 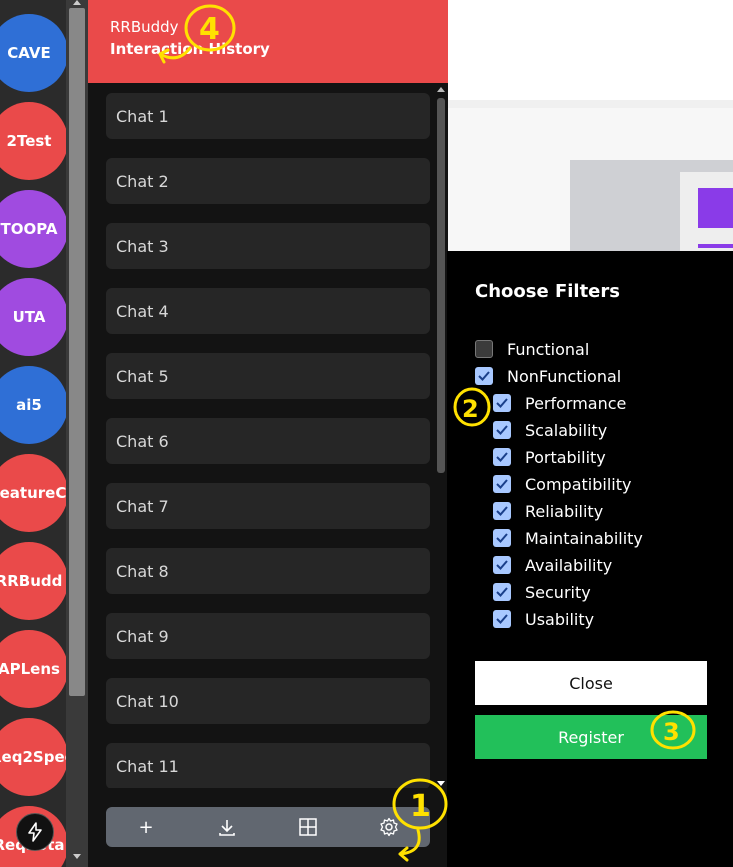 I want to click on filter-usability: Usability, so click(x=543, y=619).